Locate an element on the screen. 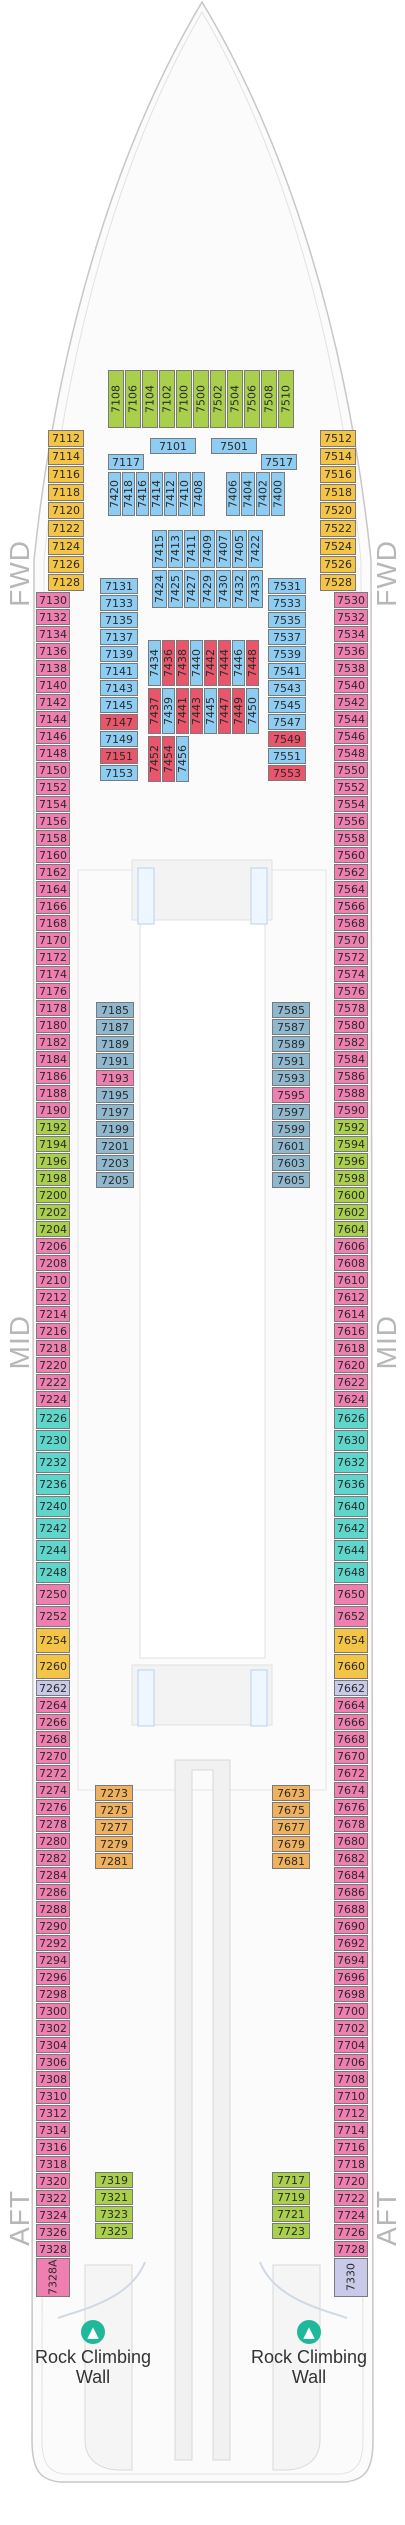 The height and width of the screenshot is (2525, 405). cabin-7440: 7440 is located at coordinates (196, 663).